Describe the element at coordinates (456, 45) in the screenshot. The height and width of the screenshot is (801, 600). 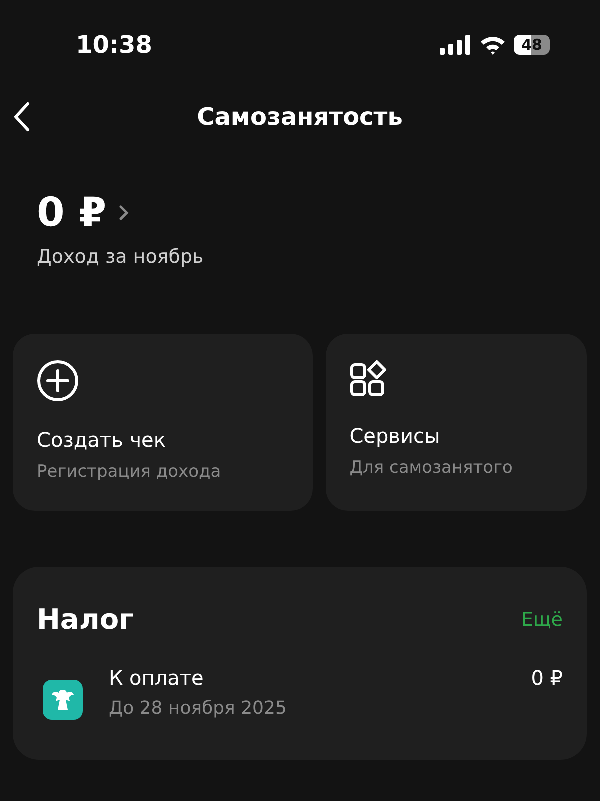
I see `signal-icon` at that location.